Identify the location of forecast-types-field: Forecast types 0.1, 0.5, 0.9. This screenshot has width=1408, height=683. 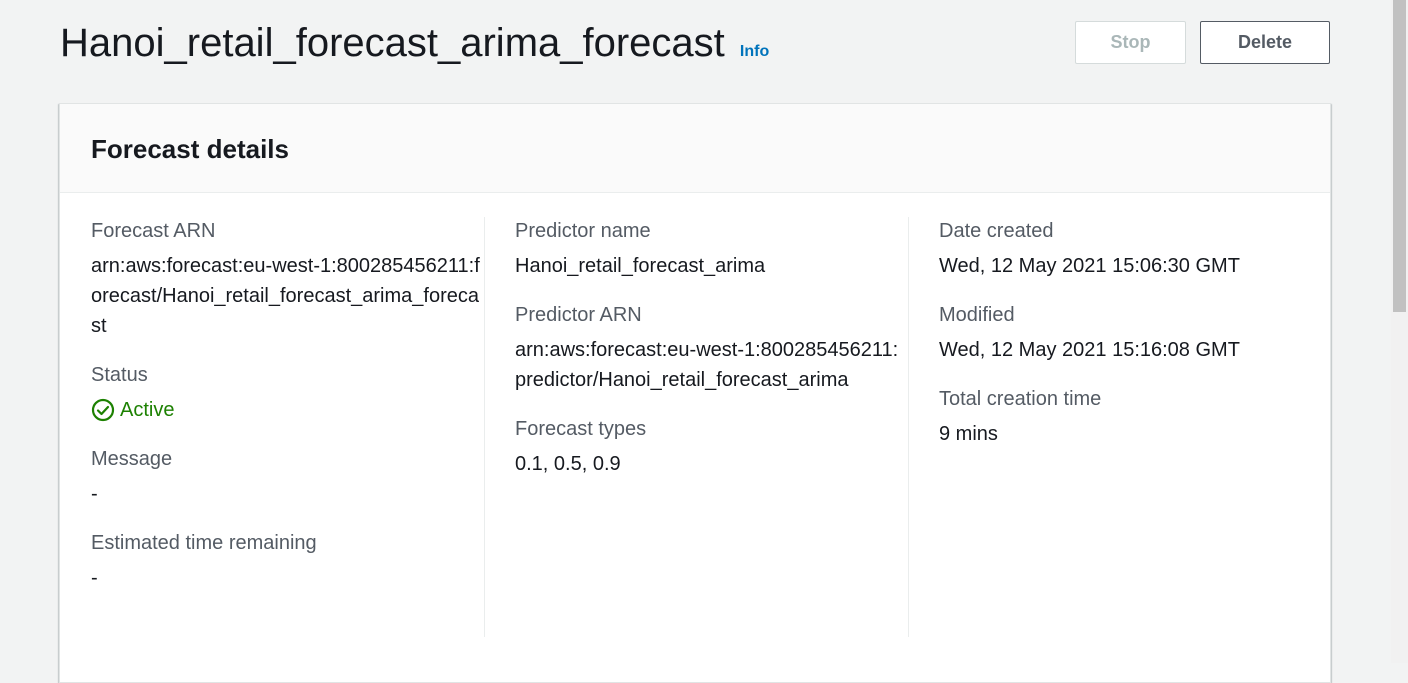
(711, 447).